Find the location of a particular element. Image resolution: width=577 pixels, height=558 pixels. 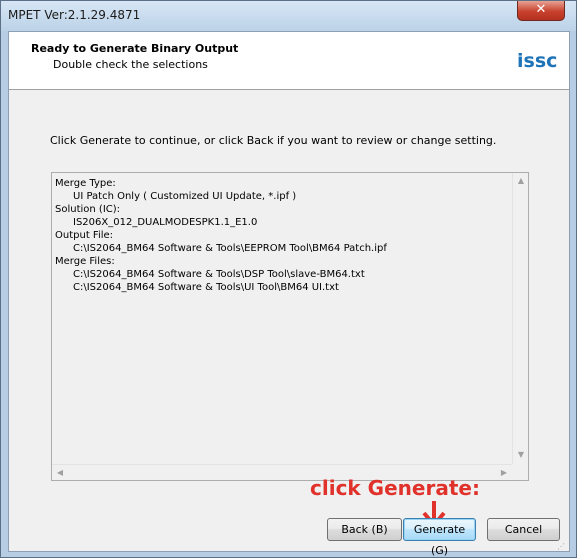

summary-line: Solution (IC): is located at coordinates (88, 209).